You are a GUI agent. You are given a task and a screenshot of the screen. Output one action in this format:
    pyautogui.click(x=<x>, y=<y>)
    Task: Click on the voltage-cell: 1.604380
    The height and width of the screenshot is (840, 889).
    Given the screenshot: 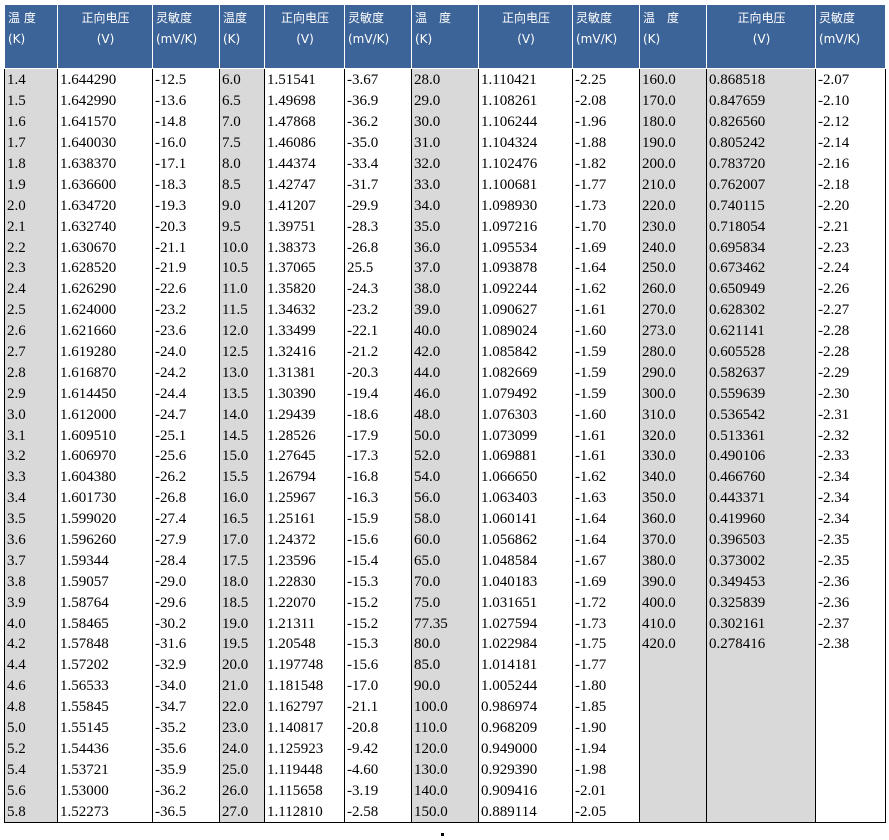 What is the action you would take?
    pyautogui.click(x=105, y=477)
    